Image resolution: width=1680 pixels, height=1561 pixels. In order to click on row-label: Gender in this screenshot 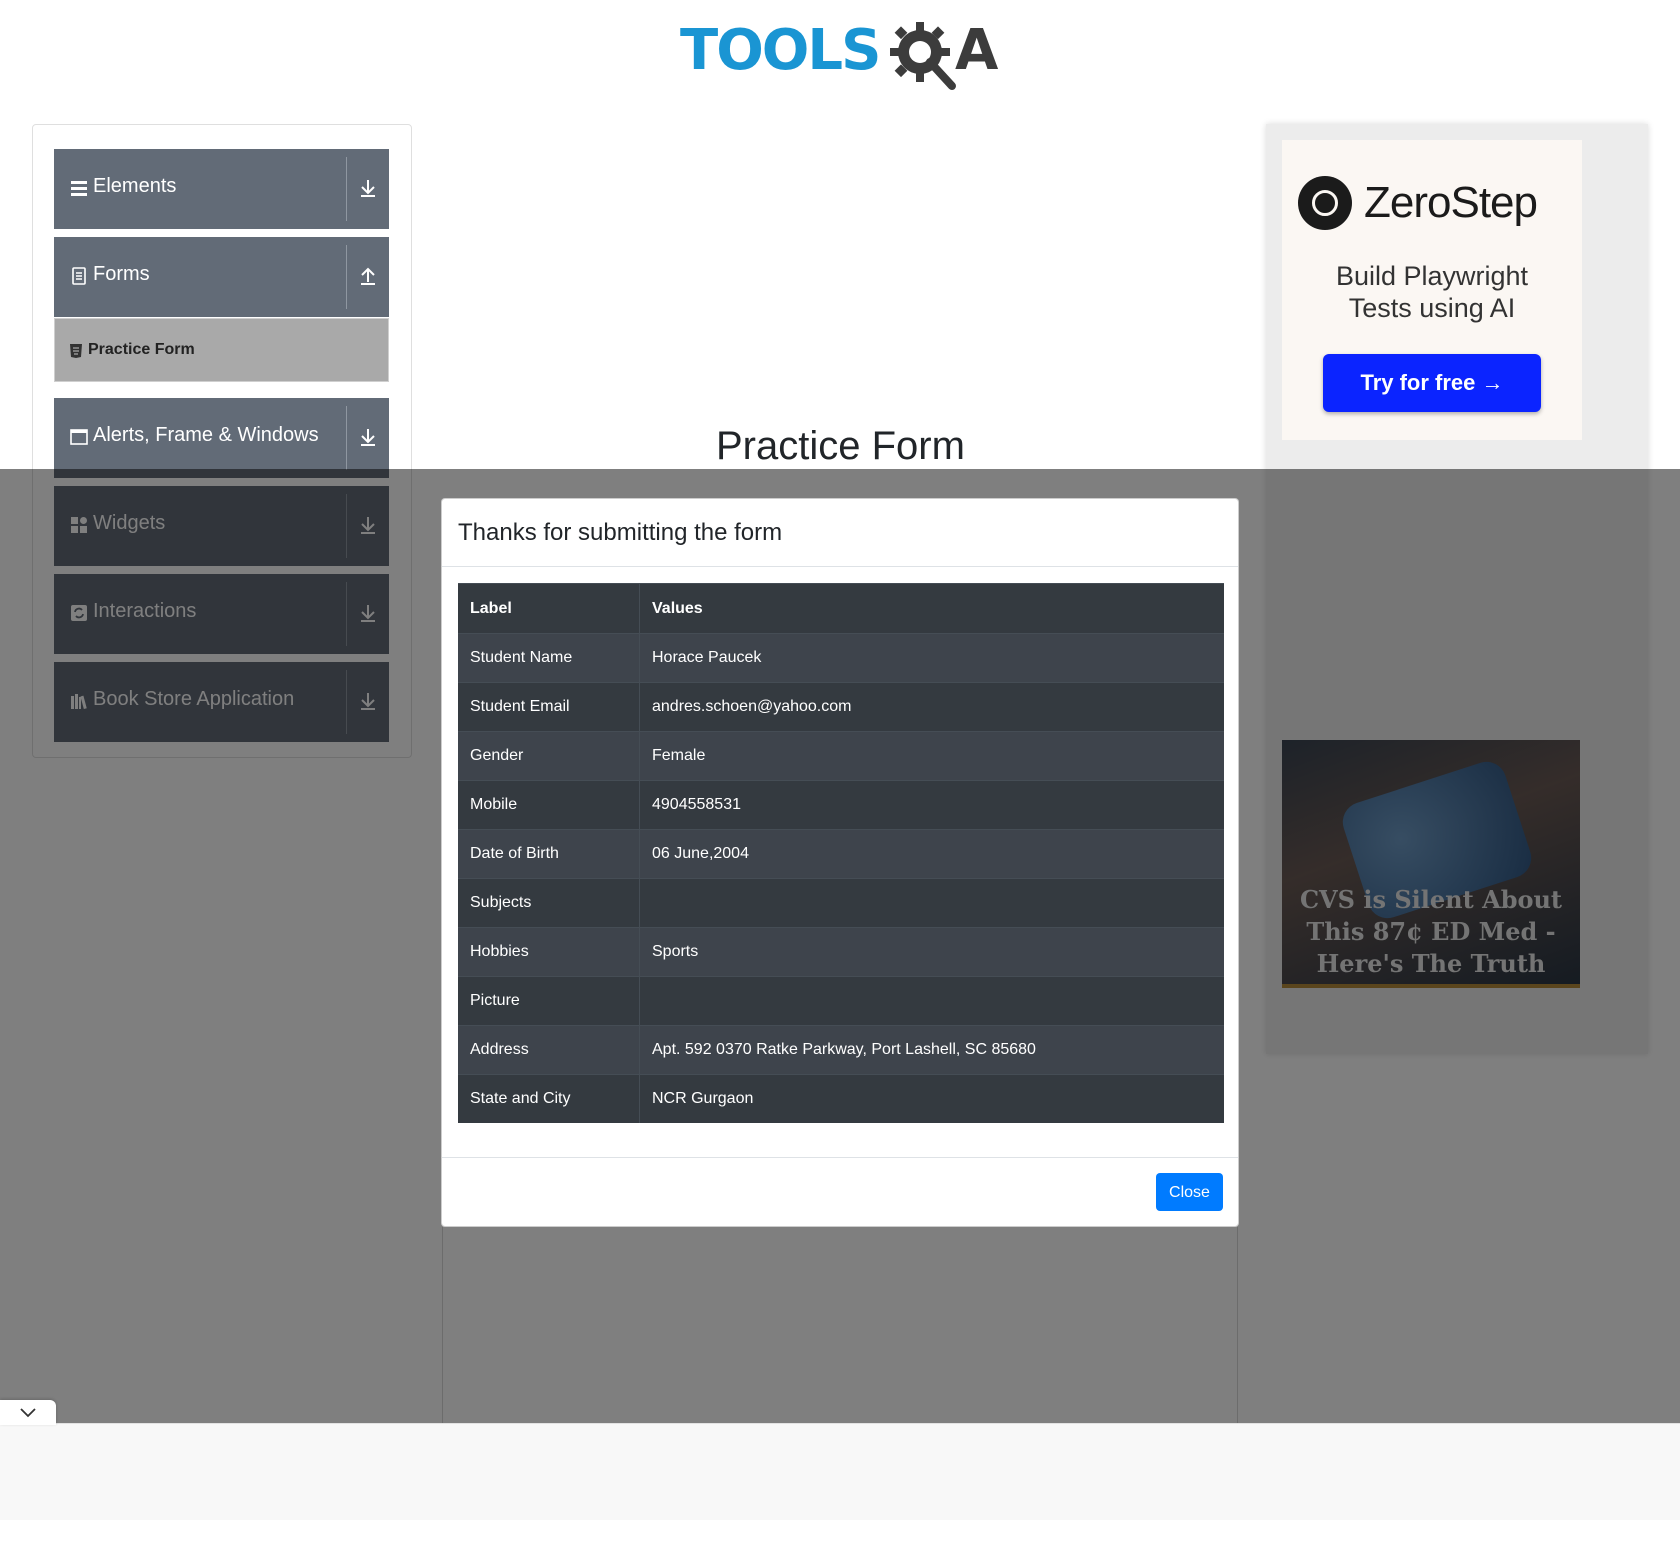, I will do `click(549, 756)`.